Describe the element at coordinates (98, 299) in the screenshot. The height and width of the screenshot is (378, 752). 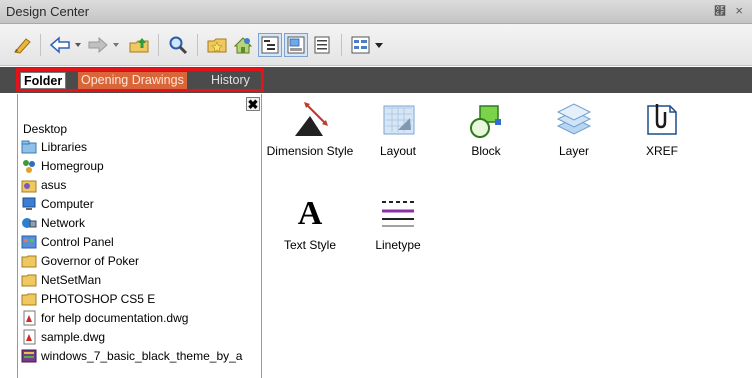
I see `tree-item-label: PHOTOSHOP CS5 E` at that location.